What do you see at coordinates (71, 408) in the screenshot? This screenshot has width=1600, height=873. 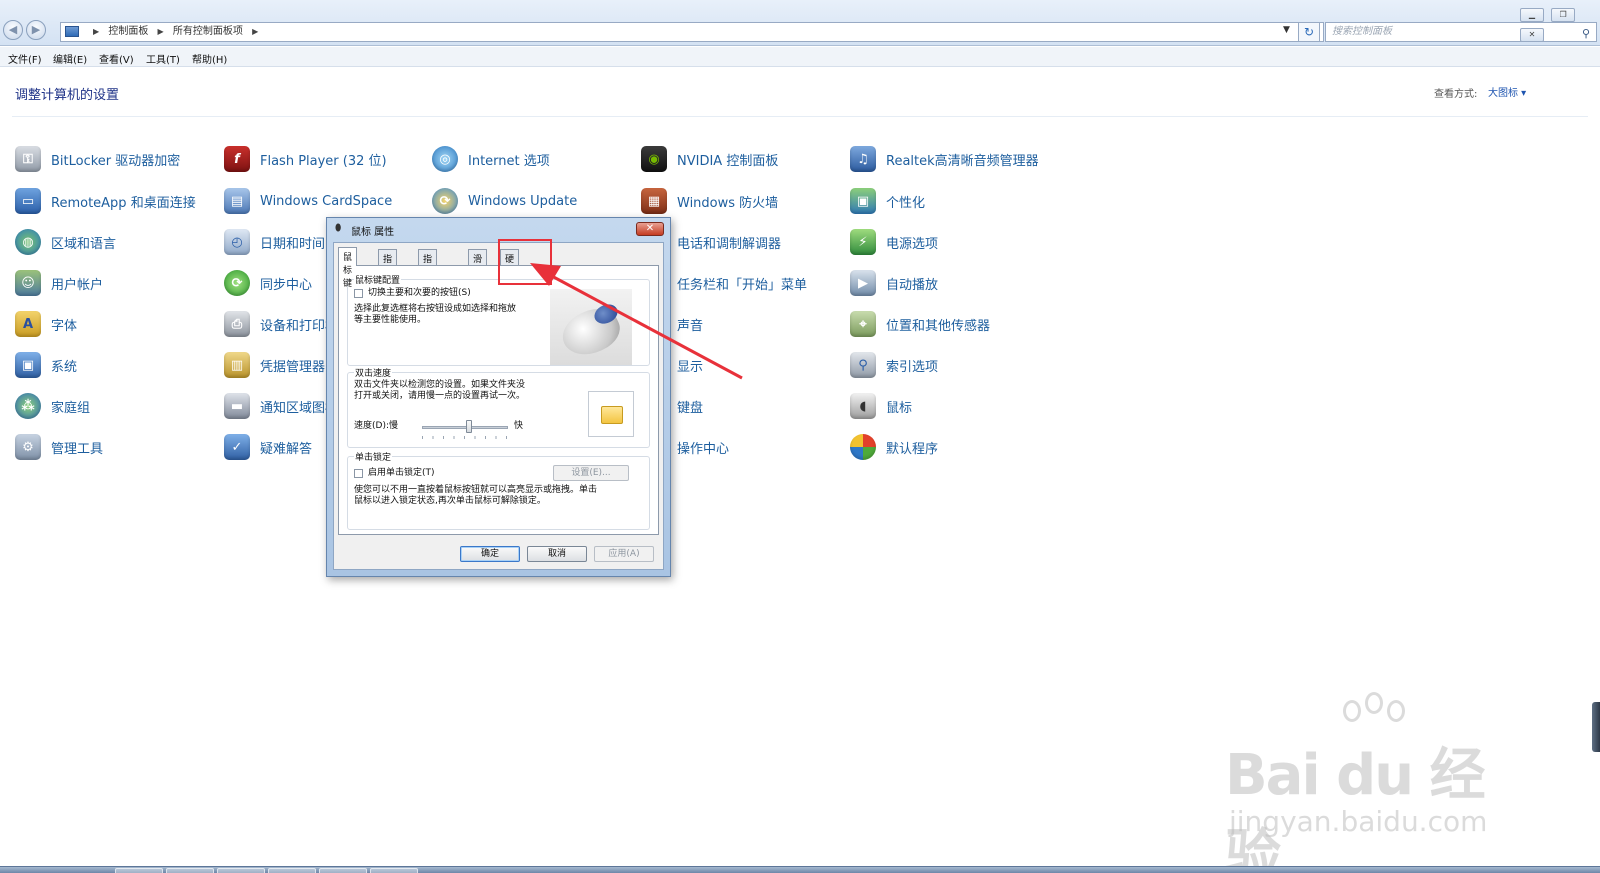 I see `item-label: 家庭组` at bounding box center [71, 408].